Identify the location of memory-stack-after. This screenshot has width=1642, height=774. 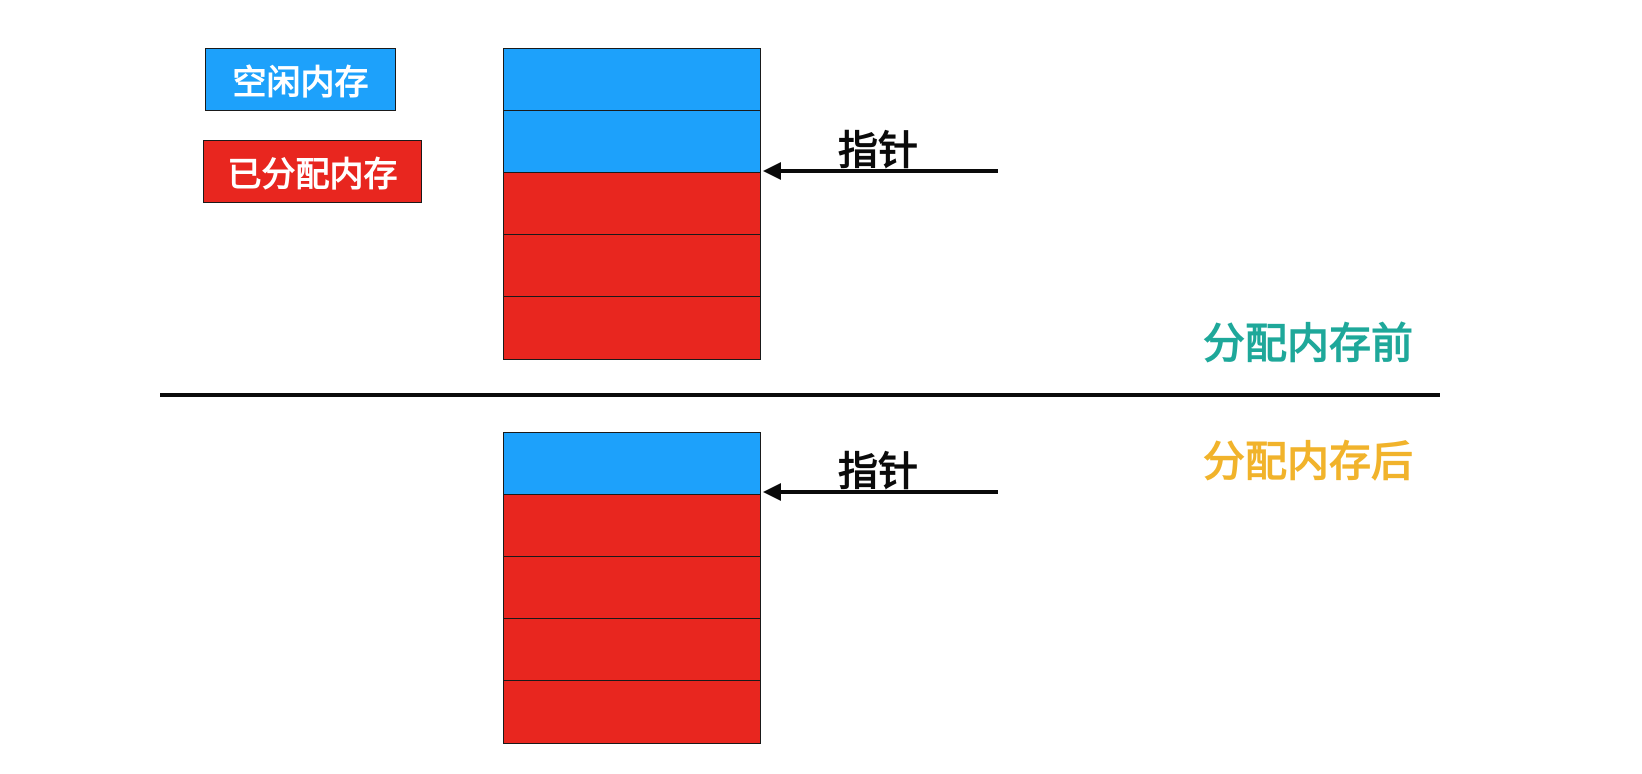
(632, 588).